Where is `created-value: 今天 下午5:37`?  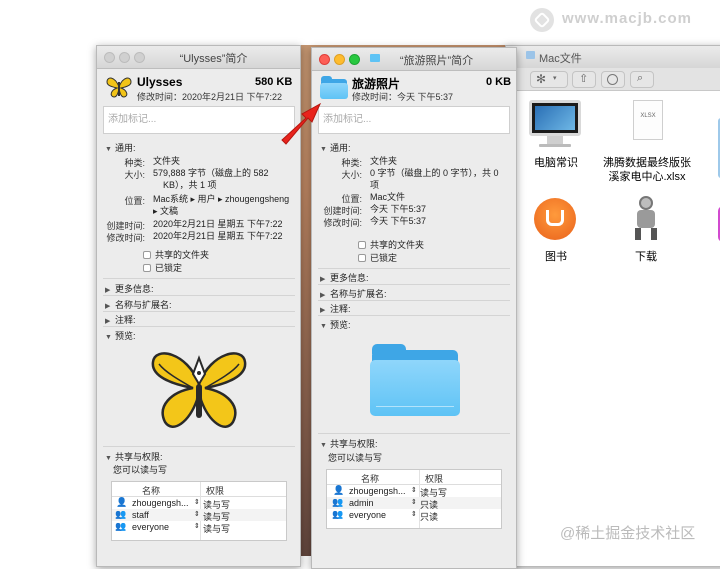
created-value: 今天 下午5:37 is located at coordinates (398, 209).